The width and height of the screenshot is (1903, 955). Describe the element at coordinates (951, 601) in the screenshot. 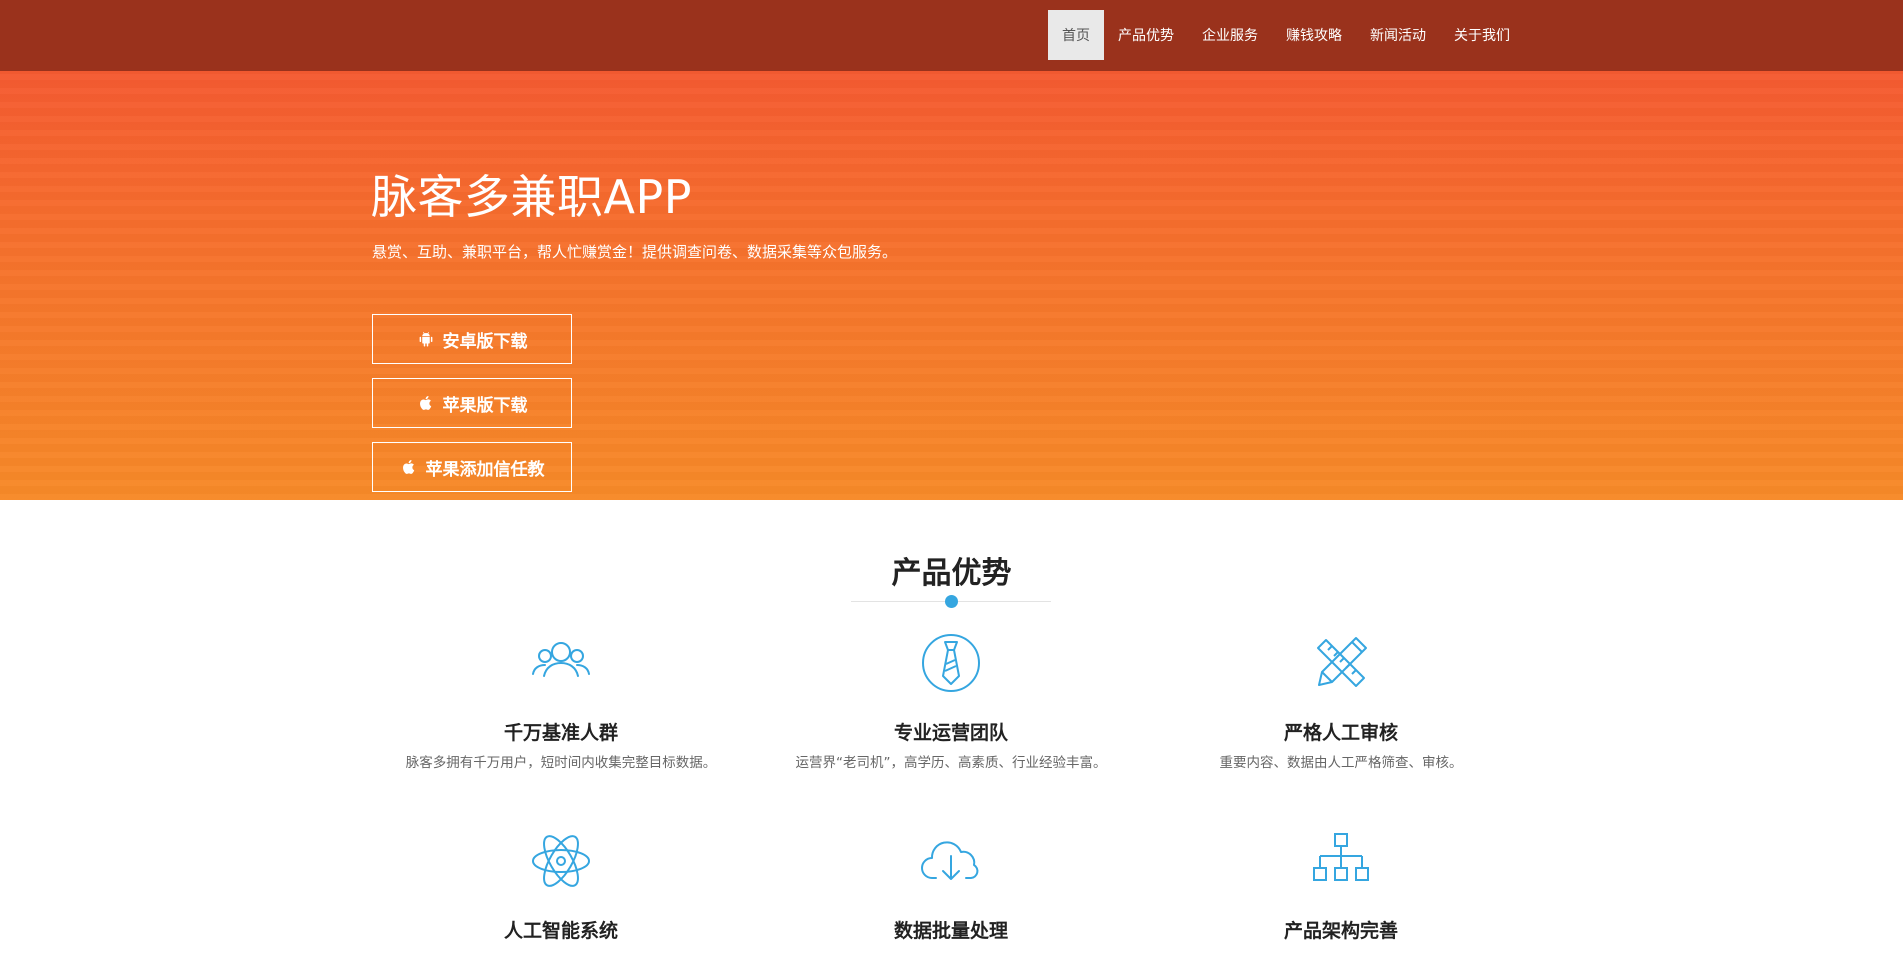

I see `title-divider-dot` at that location.